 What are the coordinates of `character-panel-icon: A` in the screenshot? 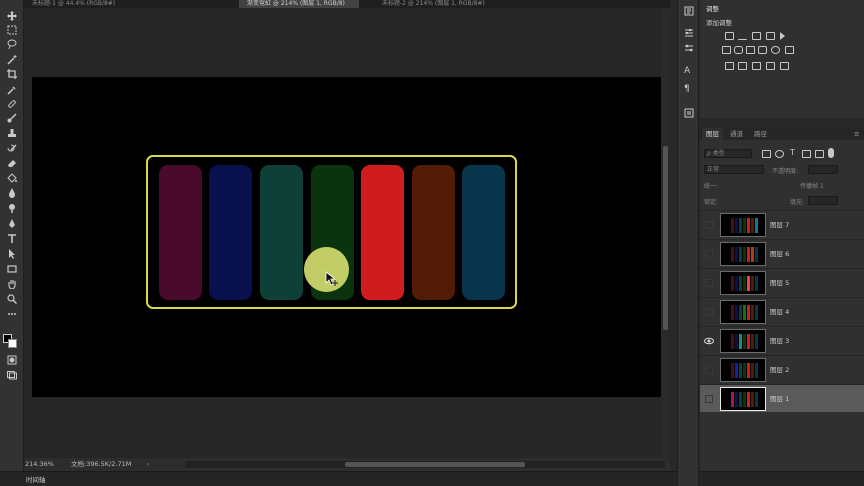 It's located at (689, 71).